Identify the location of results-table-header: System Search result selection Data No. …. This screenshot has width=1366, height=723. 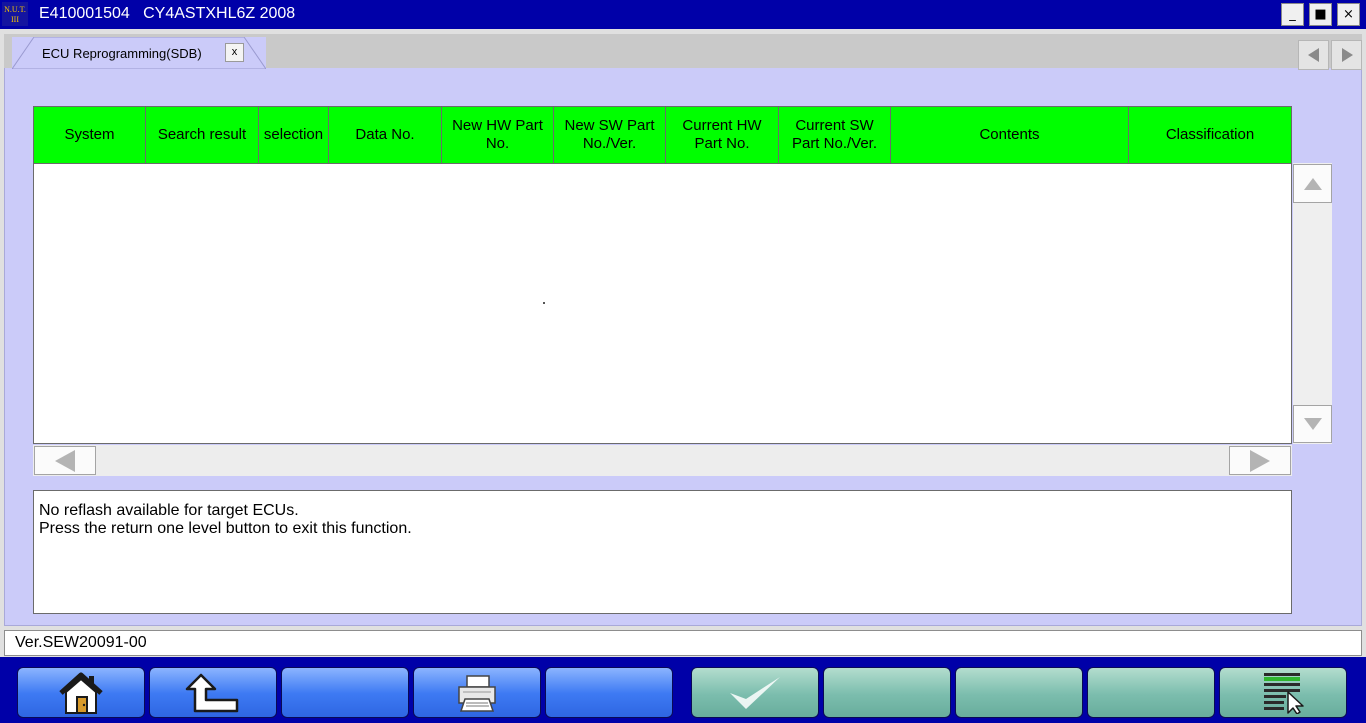
(662, 135).